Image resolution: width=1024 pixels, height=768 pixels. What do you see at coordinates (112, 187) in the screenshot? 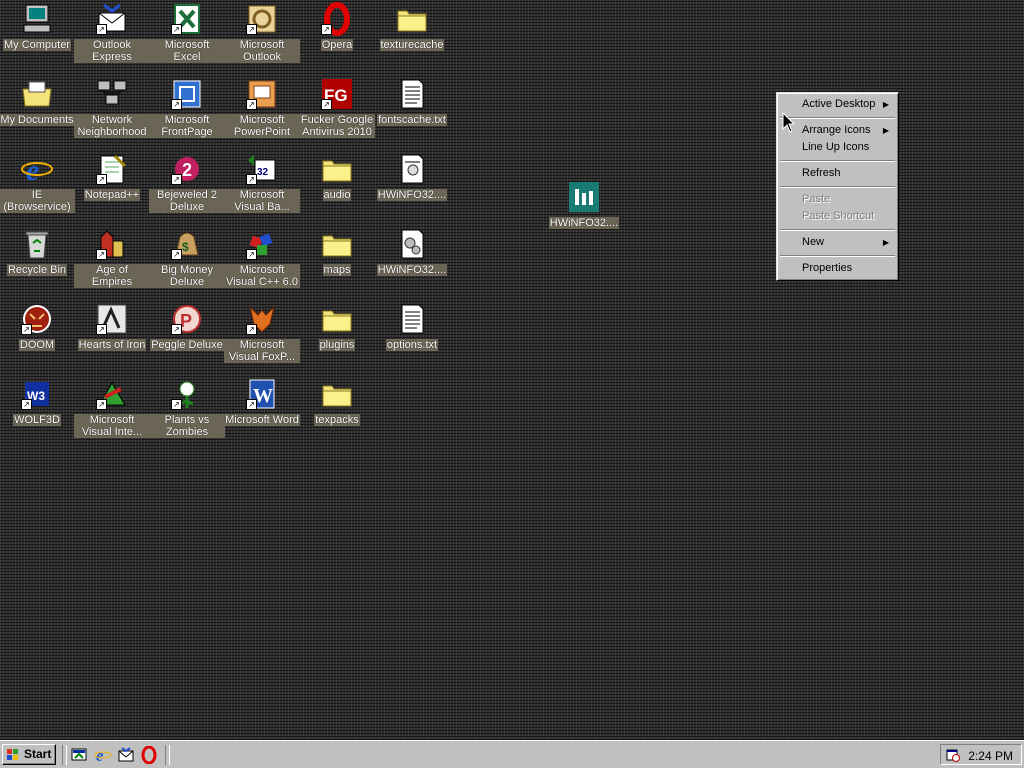
I see `desktop-icon: ↗ Notepad++` at bounding box center [112, 187].